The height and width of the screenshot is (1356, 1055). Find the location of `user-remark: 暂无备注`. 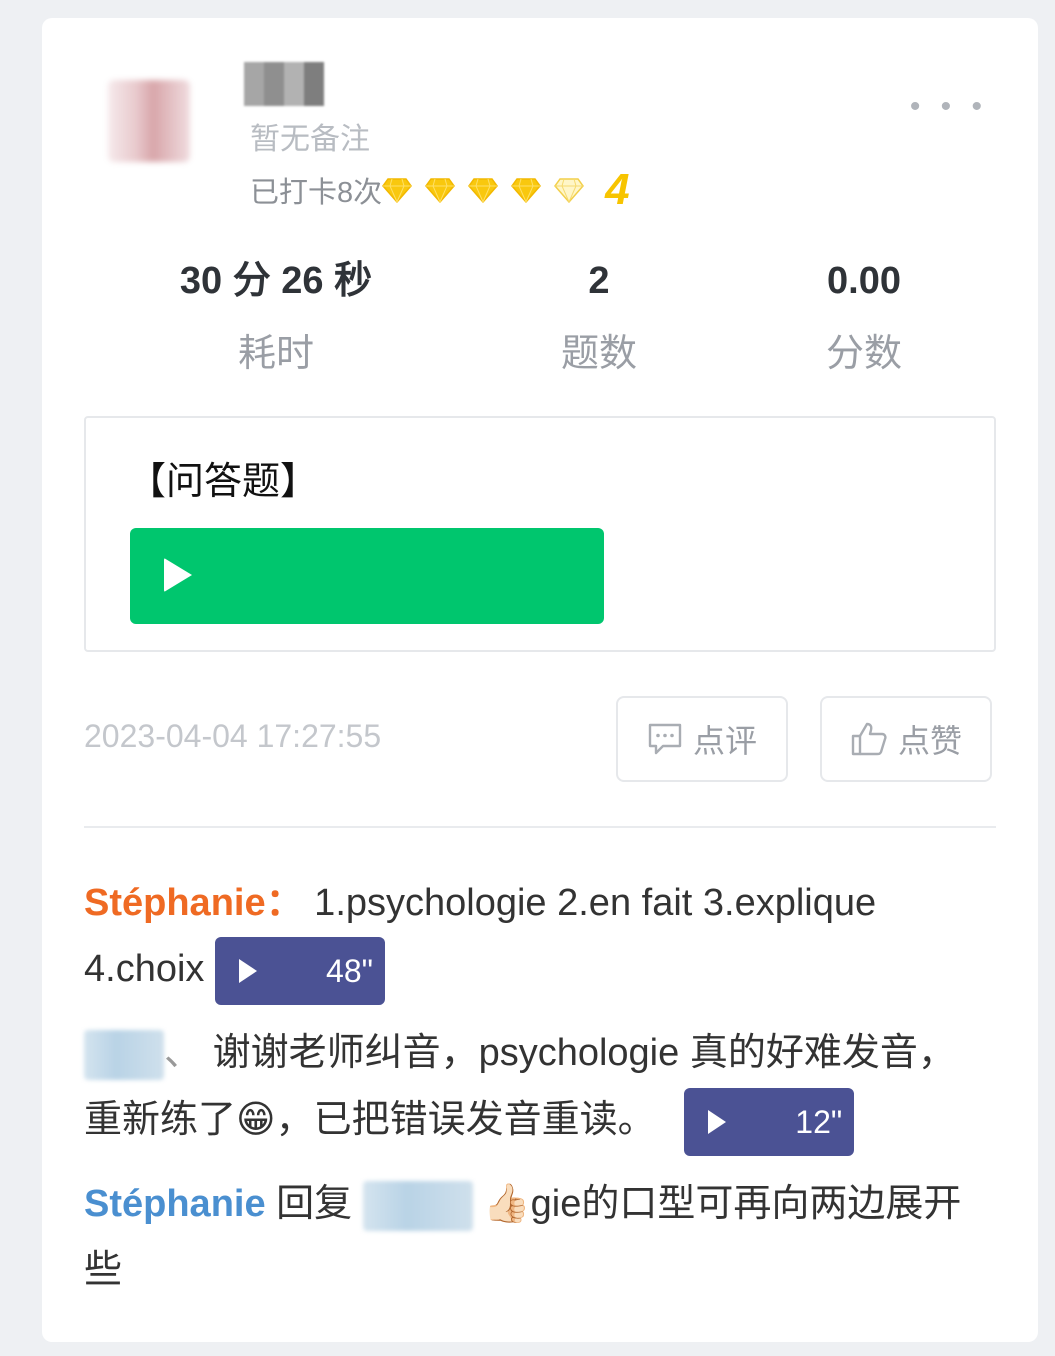

user-remark: 暂无备注 is located at coordinates (310, 139).